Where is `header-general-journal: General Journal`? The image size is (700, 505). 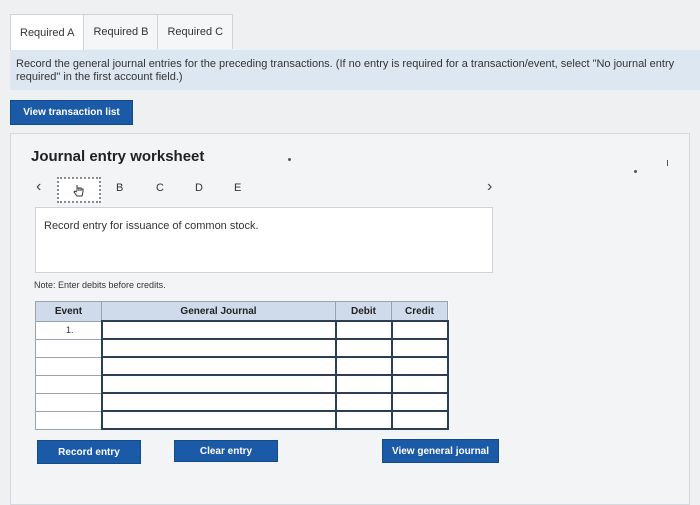
header-general-journal: General Journal is located at coordinates (218, 311).